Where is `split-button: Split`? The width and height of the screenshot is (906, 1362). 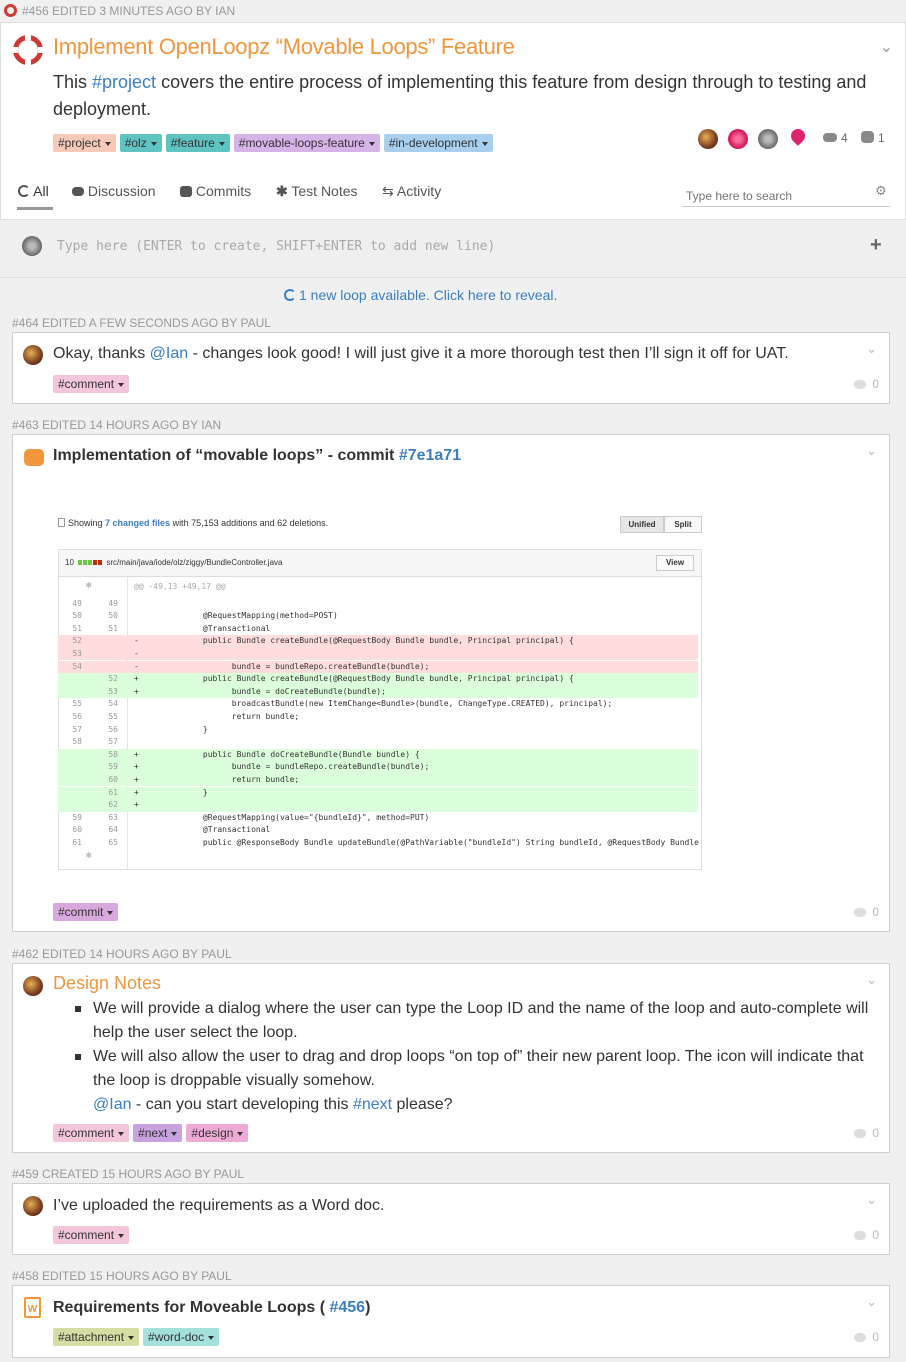
split-button: Split is located at coordinates (683, 524).